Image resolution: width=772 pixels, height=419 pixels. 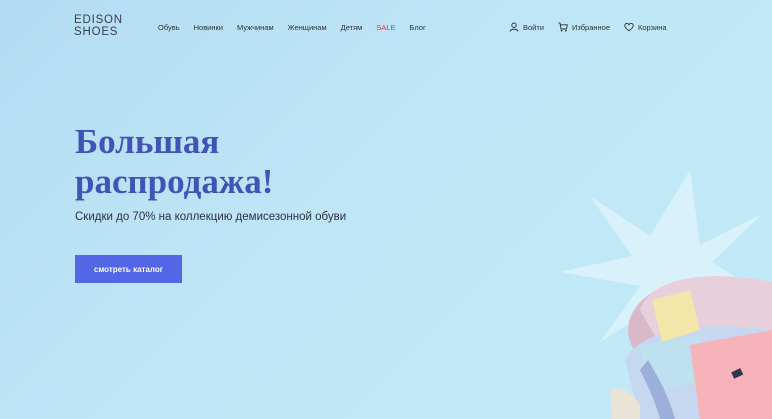 I want to click on nav-item-shoes: Обувь, so click(x=169, y=27).